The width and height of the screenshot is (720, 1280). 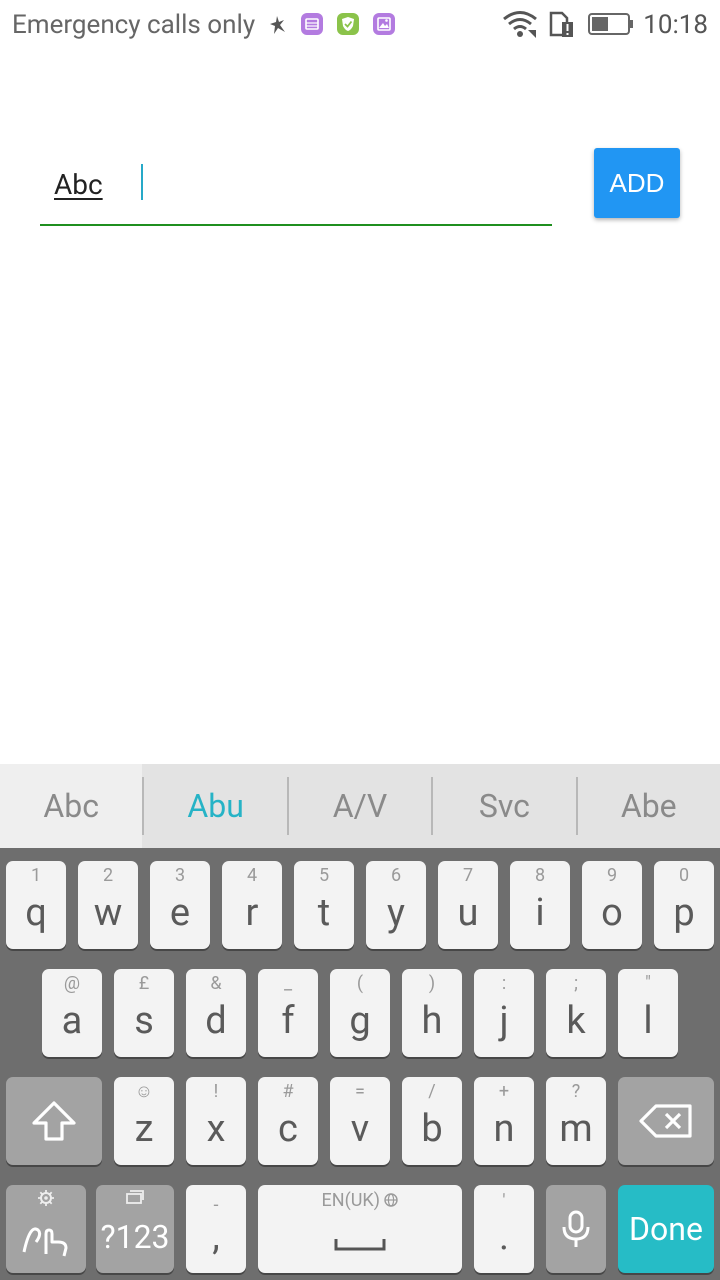 I want to click on key-n: + n, so click(x=504, y=1121).